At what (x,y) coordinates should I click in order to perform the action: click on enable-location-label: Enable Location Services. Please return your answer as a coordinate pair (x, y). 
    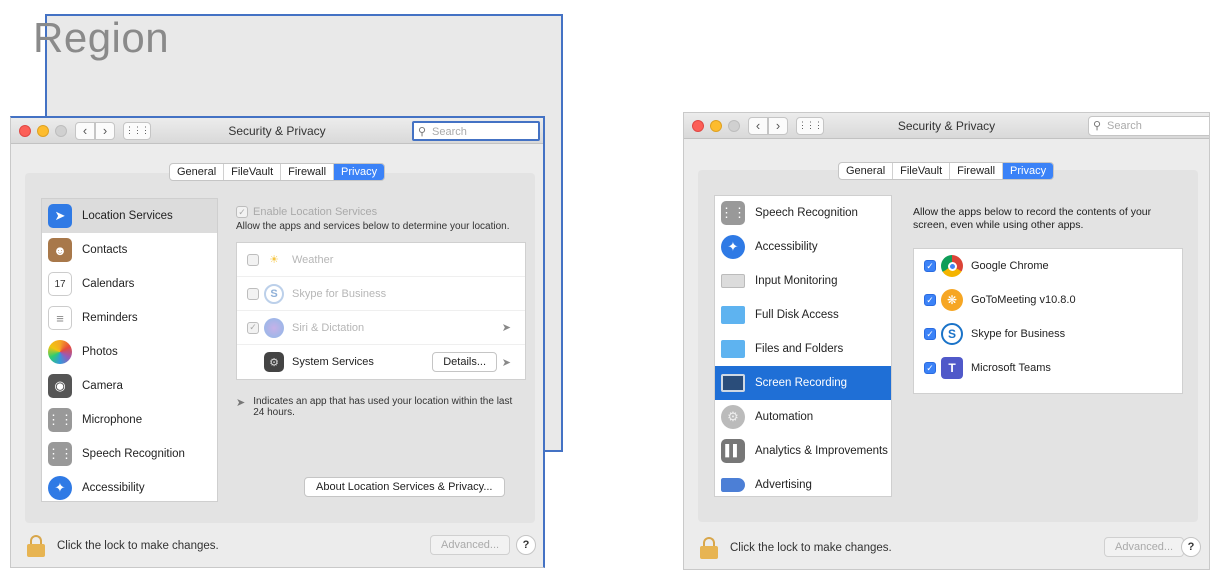
    Looking at the image, I should click on (315, 212).